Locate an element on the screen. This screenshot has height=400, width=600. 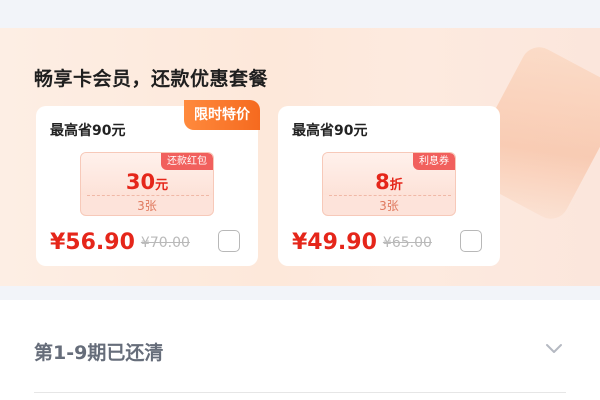
period-status-label: 第1-9期已还清 is located at coordinates (99, 353).